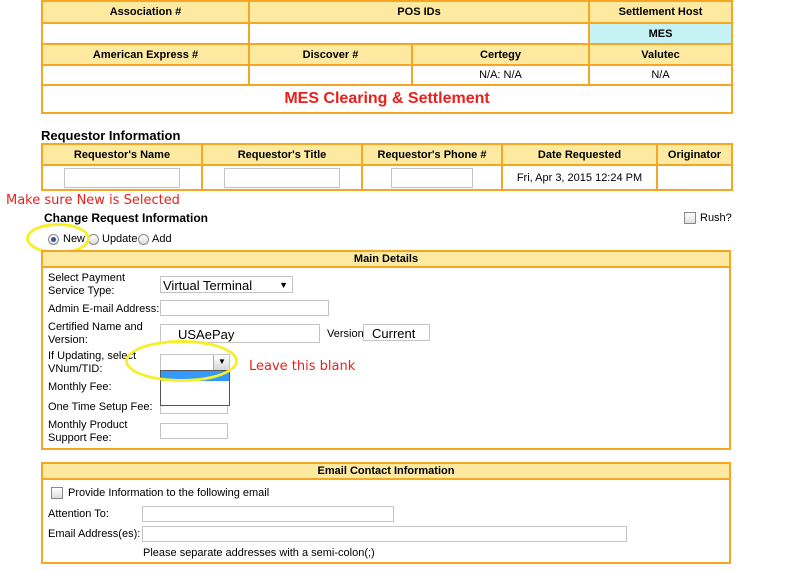 Image resolution: width=802 pixels, height=571 pixels. Describe the element at coordinates (419, 33) in the screenshot. I see `pos-ids-value` at that location.